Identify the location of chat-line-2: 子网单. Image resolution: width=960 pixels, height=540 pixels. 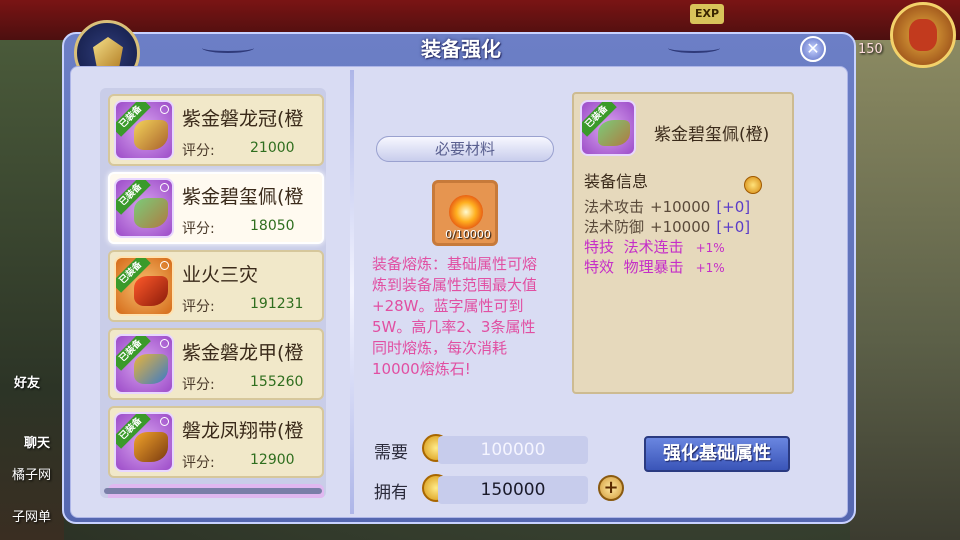
(32, 517).